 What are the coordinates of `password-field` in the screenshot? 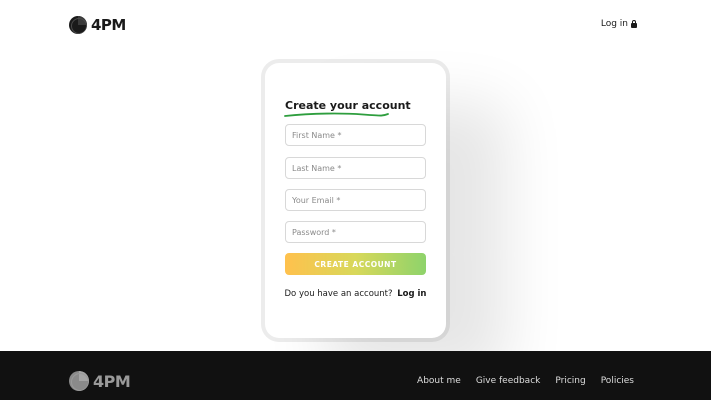 It's located at (355, 232).